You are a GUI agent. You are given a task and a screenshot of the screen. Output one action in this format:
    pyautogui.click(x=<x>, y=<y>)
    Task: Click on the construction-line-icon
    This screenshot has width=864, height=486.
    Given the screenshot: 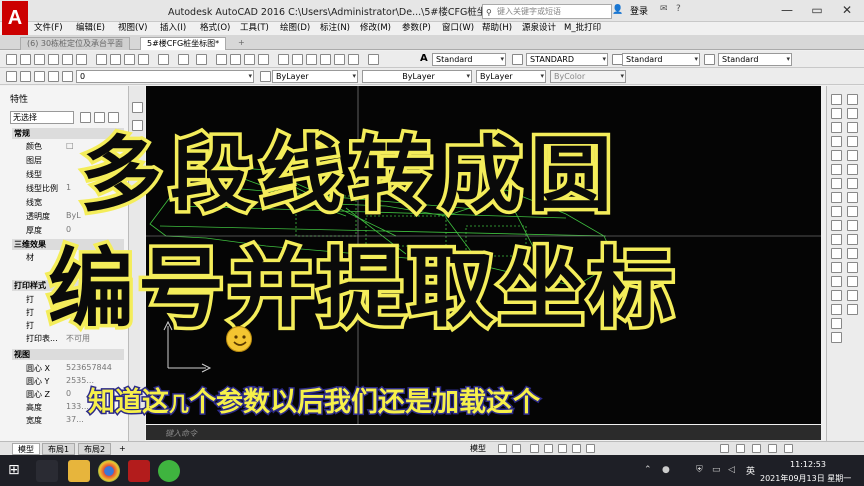 What is the action you would take?
    pyautogui.click(x=836, y=113)
    